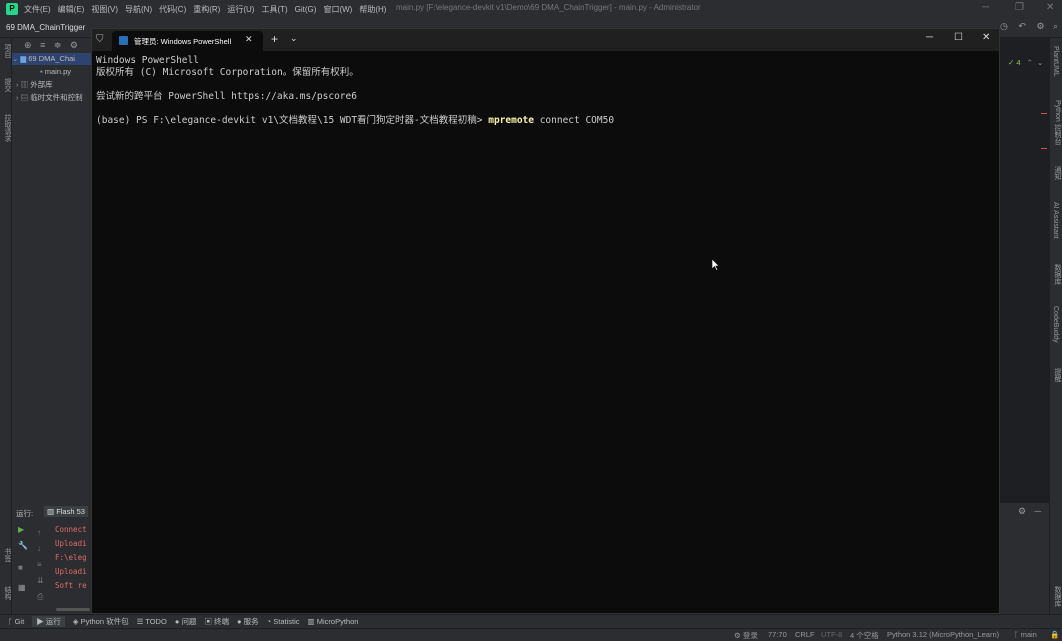 This screenshot has height=641, width=1062. I want to click on tree-external-libraries: › ▥ 外部库, so click(52, 85).